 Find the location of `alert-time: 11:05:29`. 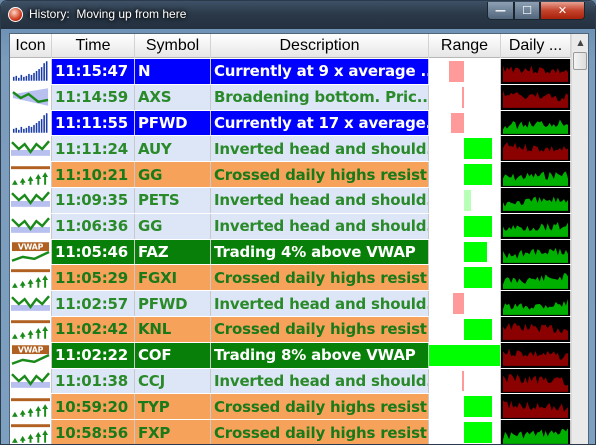

alert-time: 11:05:29 is located at coordinates (93, 278).